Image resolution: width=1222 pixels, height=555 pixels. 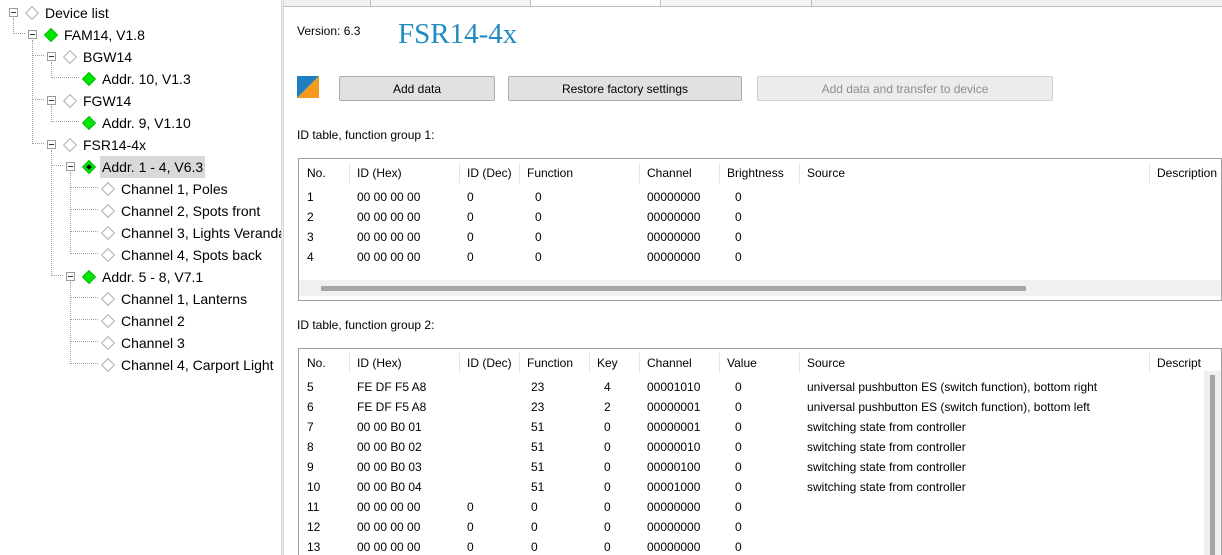 I want to click on table-cell: 51, so click(x=538, y=487).